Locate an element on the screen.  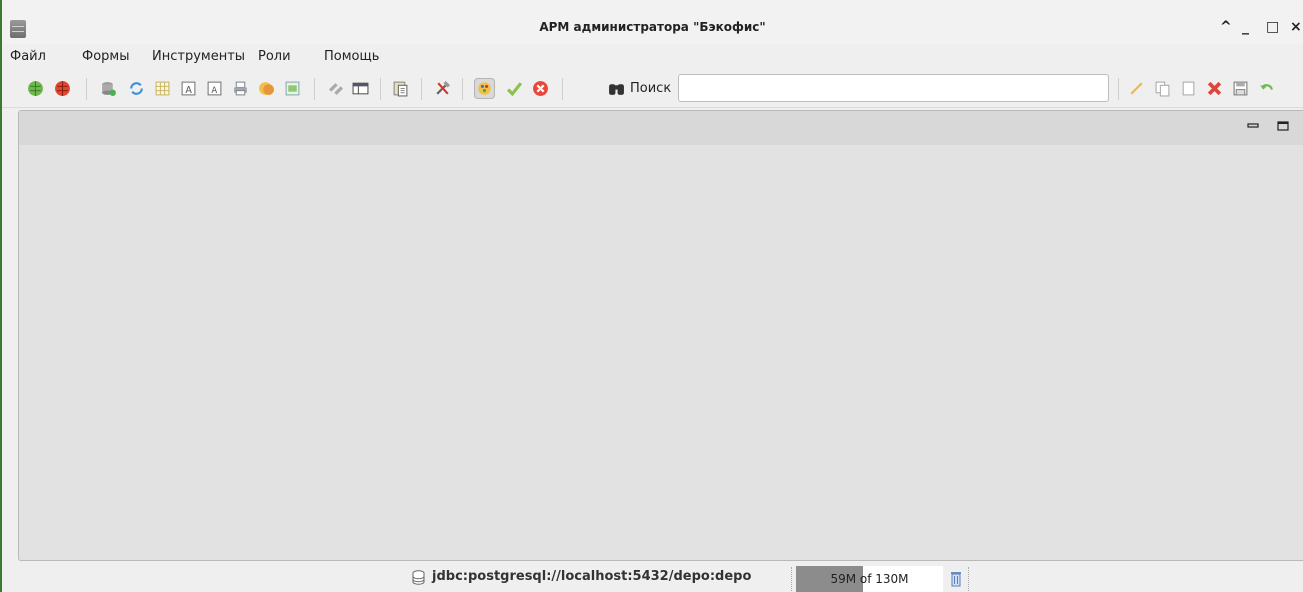
new-doc-icon is located at coordinates (1188, 88).